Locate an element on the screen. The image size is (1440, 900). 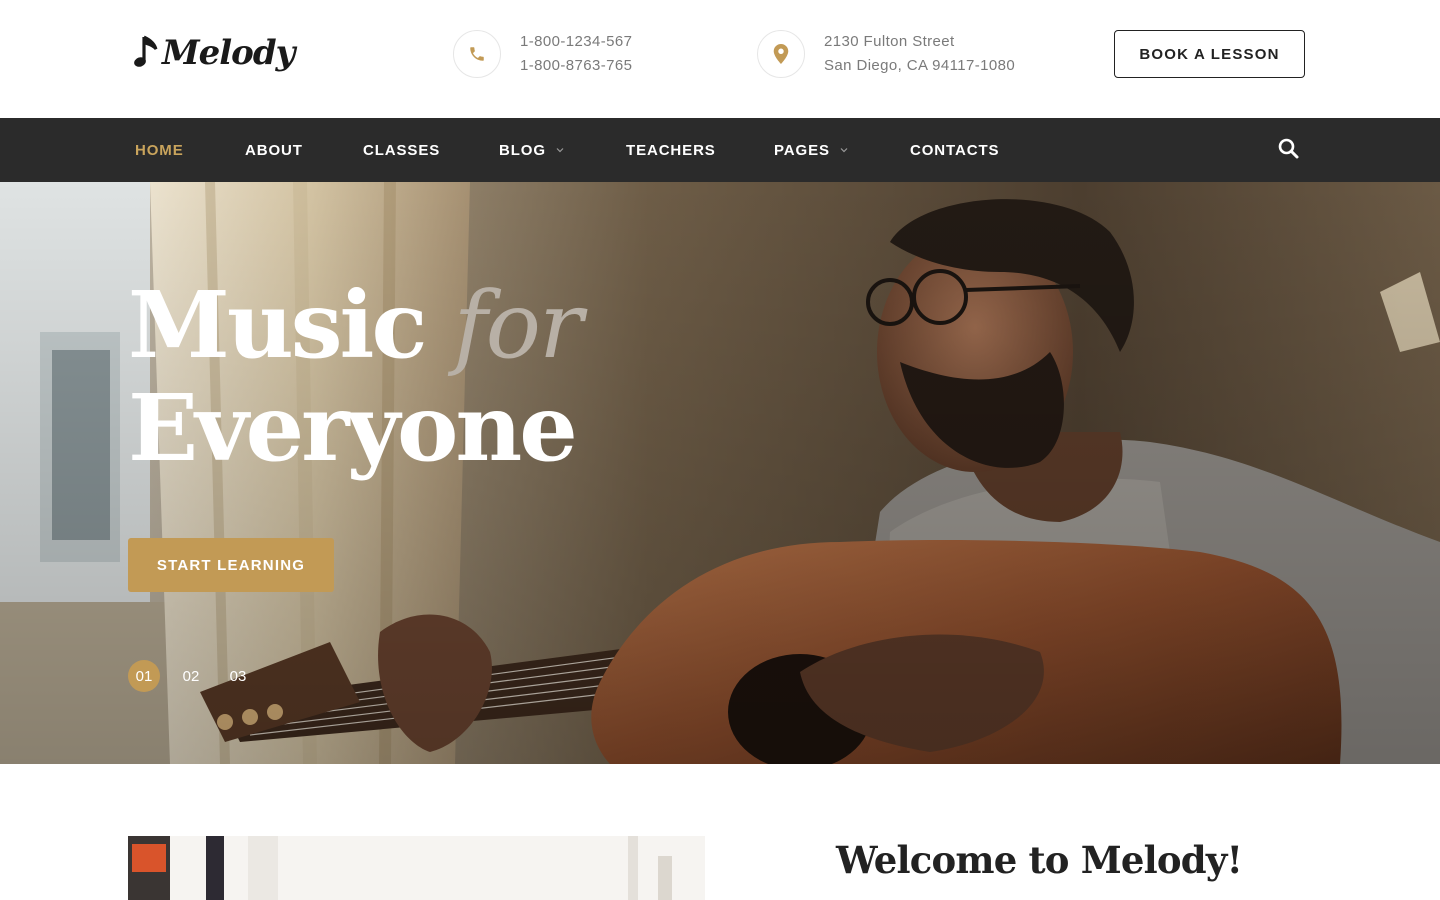
address-line-2: San Diego, CA 94117-1080 is located at coordinates (920, 65).